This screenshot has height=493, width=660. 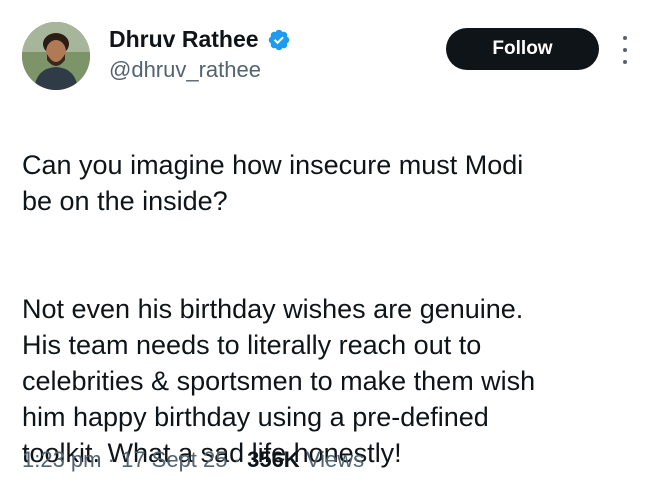 I want to click on more-vertical-icon, so click(x=625, y=50).